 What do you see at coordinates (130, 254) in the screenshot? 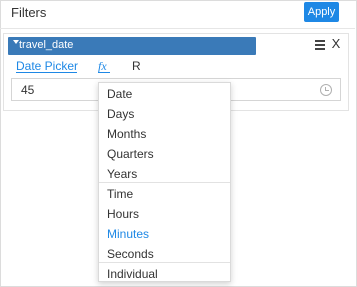
I see `menu-item-seconds: Seconds` at bounding box center [130, 254].